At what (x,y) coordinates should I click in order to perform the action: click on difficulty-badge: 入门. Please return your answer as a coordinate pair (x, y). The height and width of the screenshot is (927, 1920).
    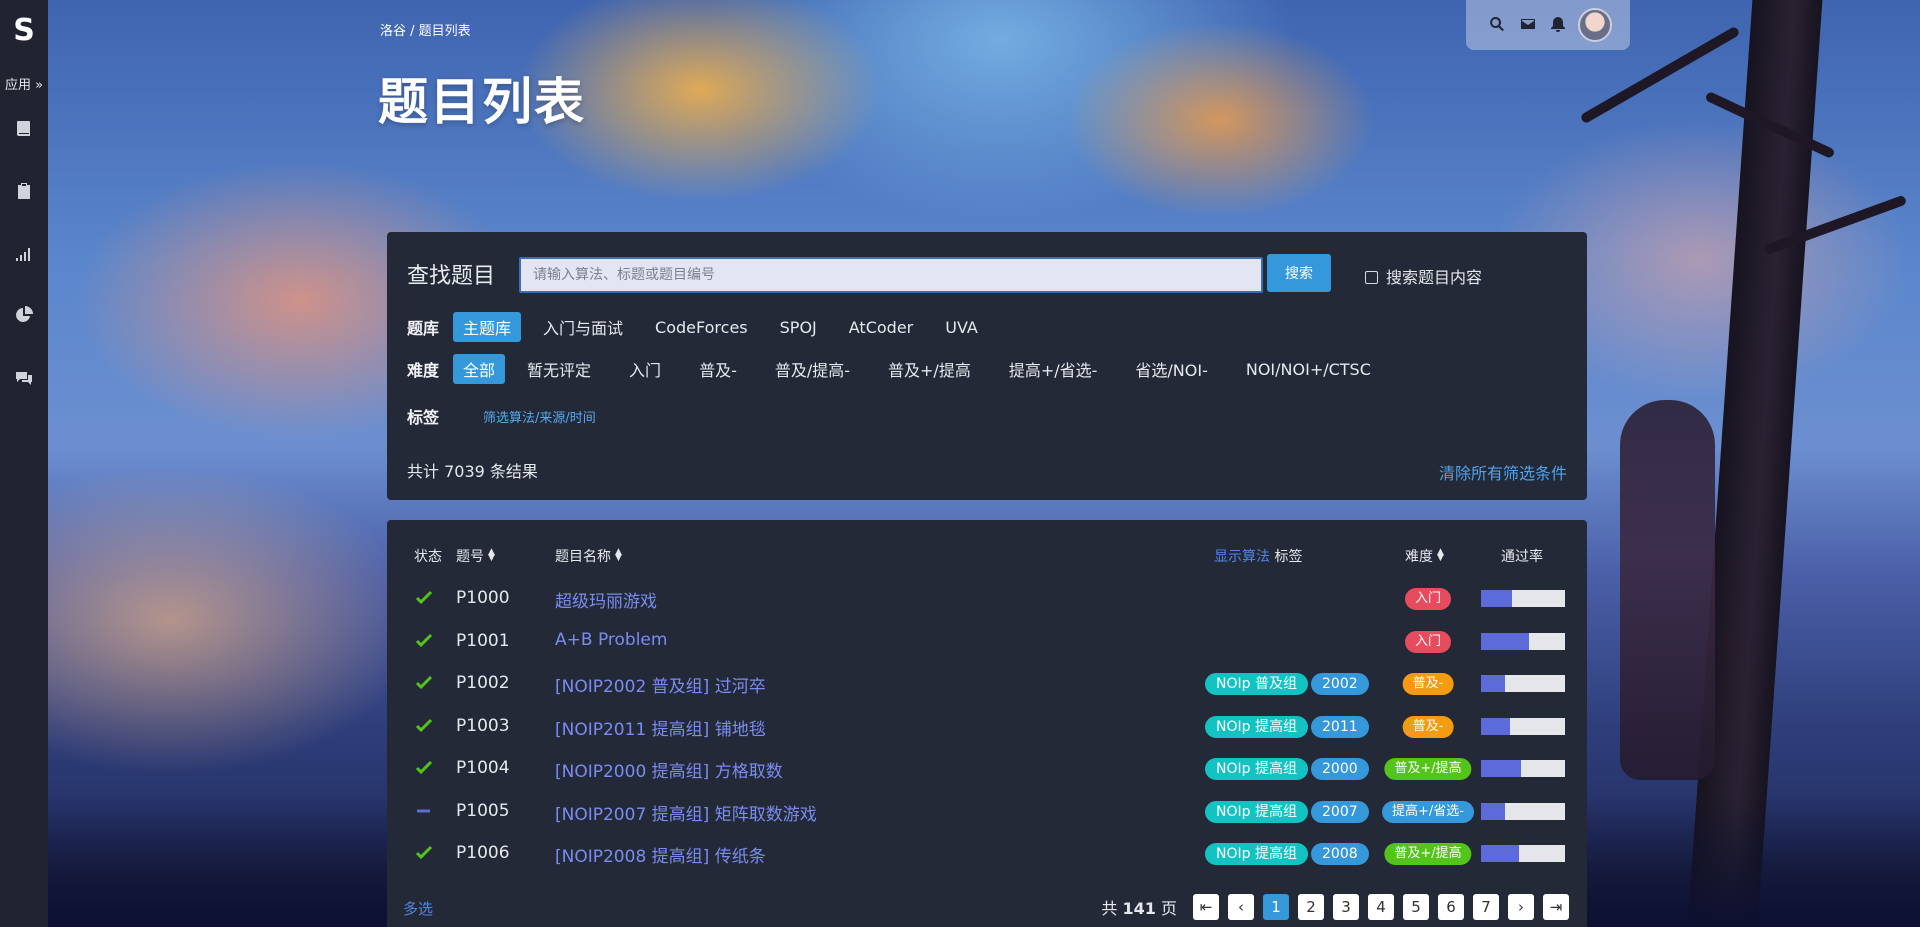
    Looking at the image, I should click on (1428, 641).